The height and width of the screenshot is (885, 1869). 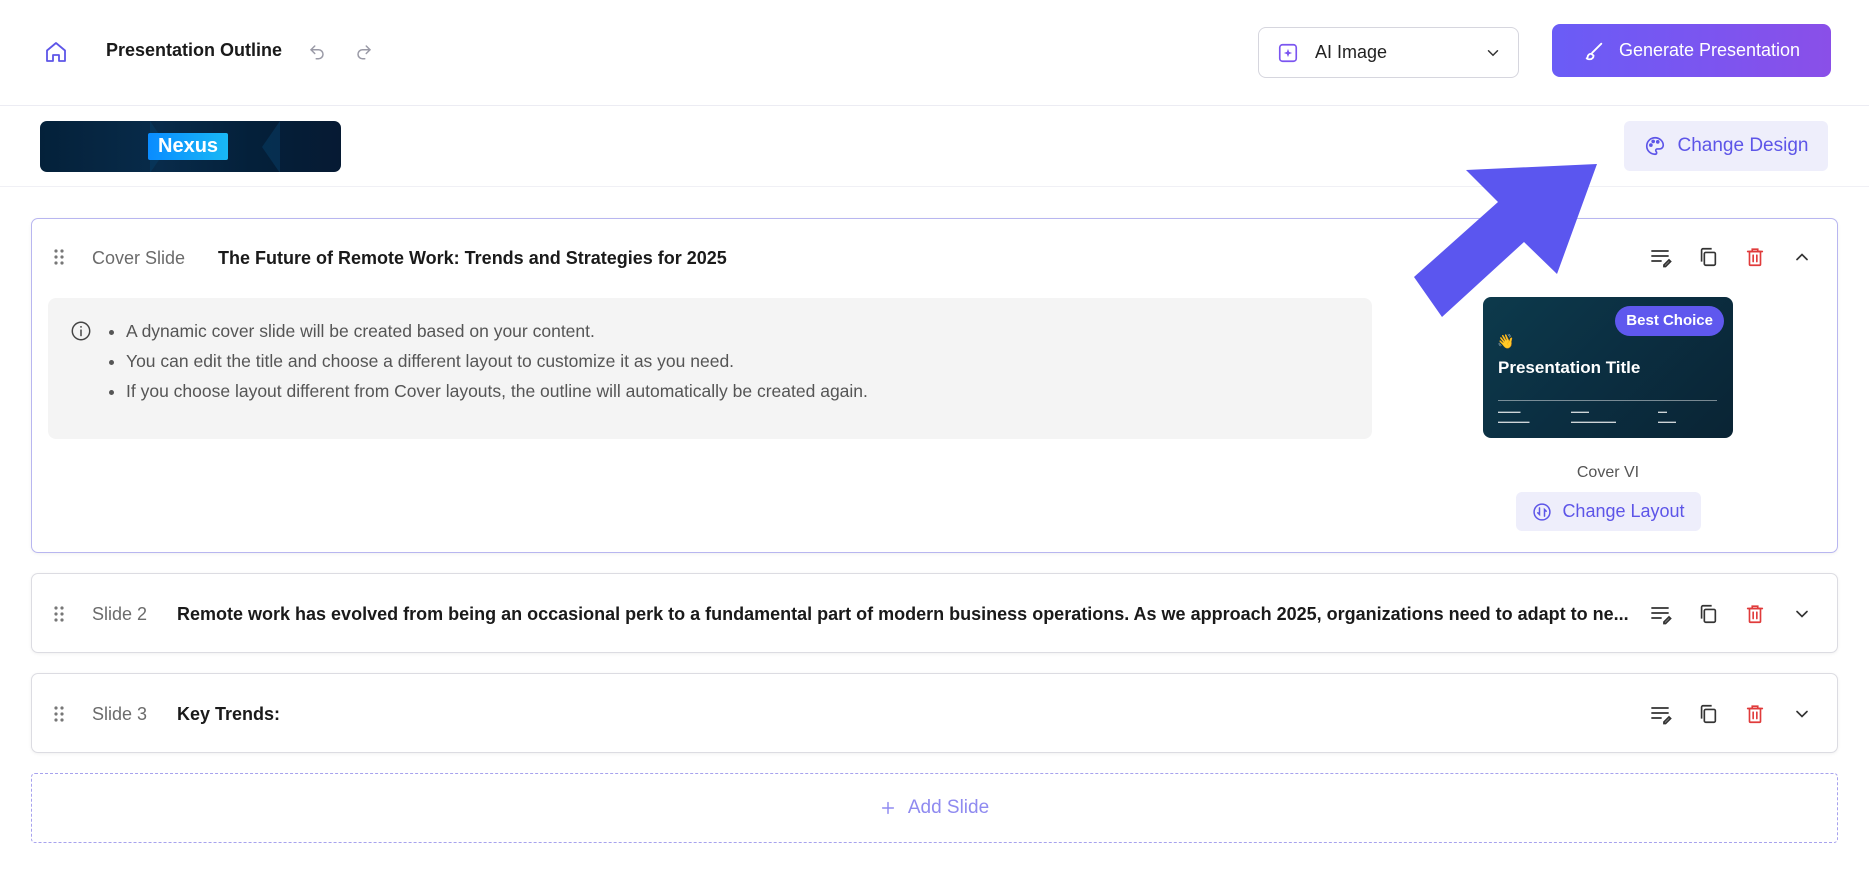 I want to click on theme-thumbnail: Nexus, so click(x=190, y=146).